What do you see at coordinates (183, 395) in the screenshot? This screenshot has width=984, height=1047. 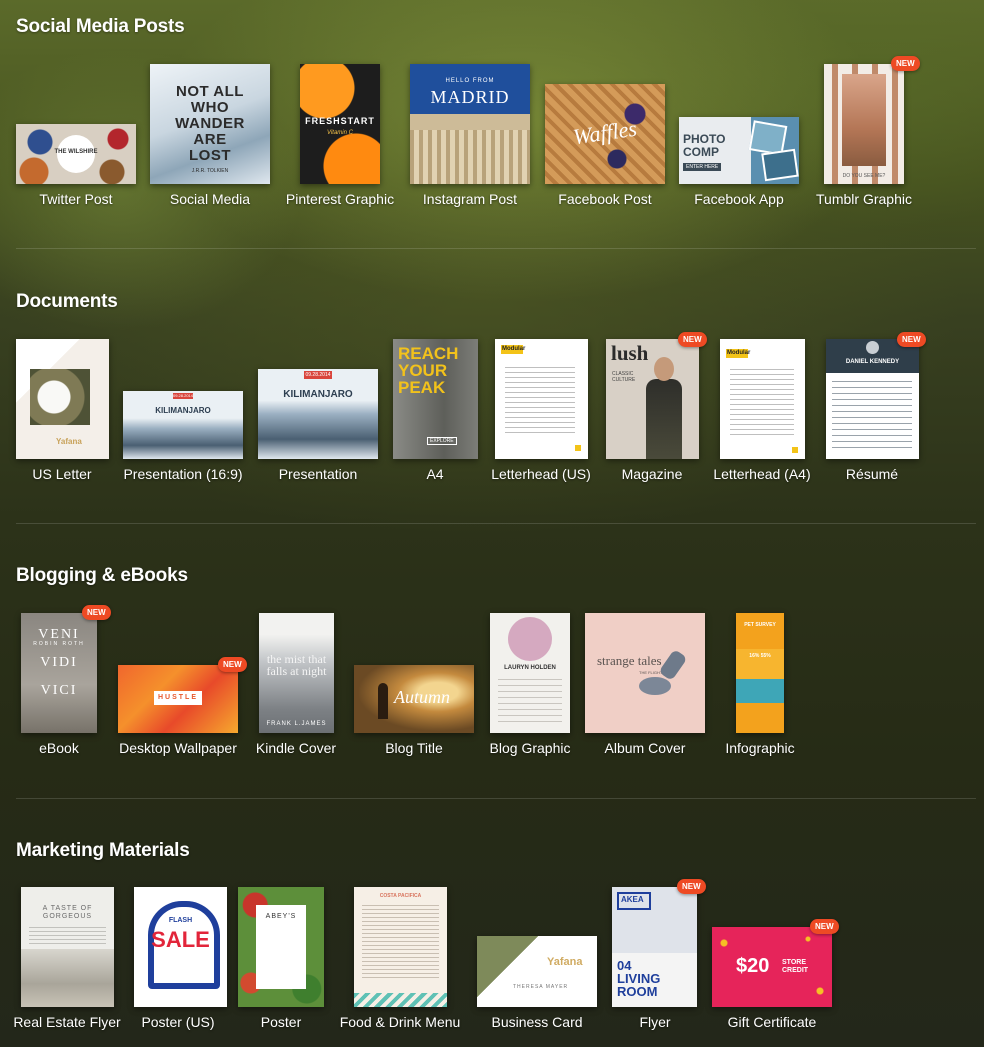 I see `presentation-16-9-thumb-sub: 09.28.2014` at bounding box center [183, 395].